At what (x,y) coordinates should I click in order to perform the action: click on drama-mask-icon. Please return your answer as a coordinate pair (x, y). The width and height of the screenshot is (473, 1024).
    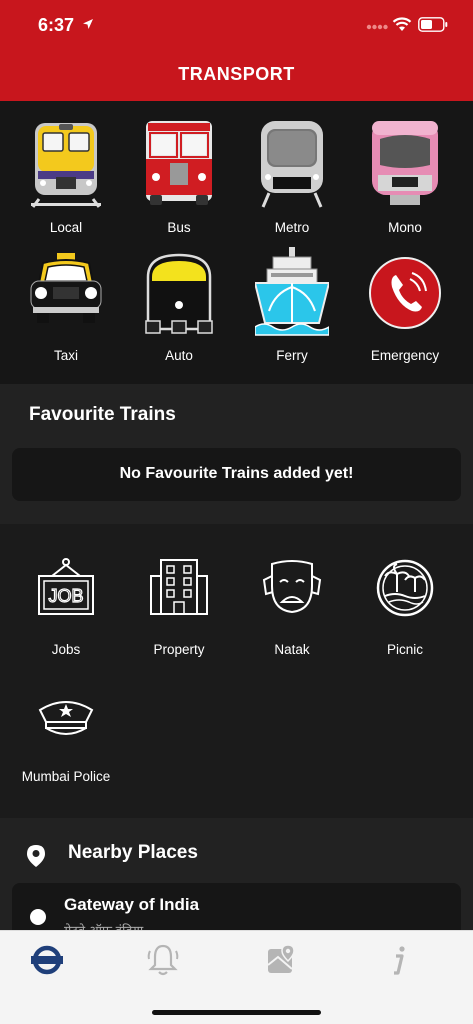
    Looking at the image, I should click on (292, 587).